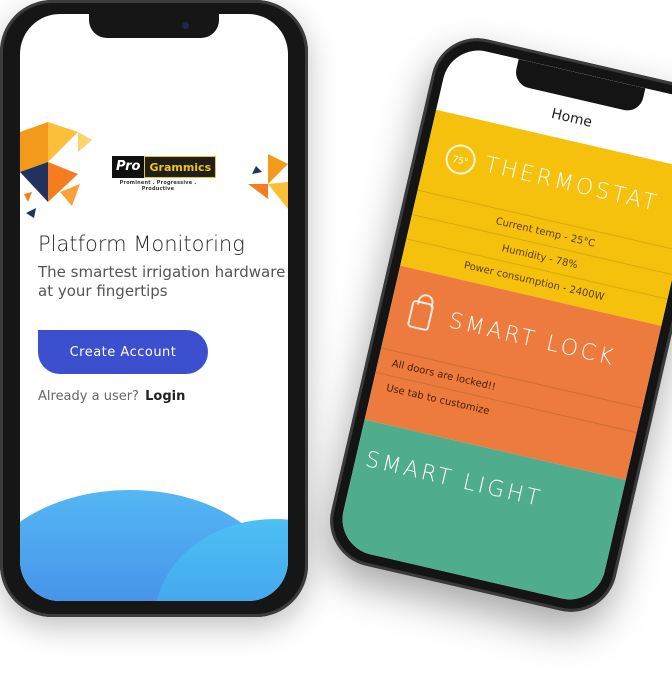  What do you see at coordinates (128, 167) in the screenshot?
I see `logo-pro-text: Pro` at bounding box center [128, 167].